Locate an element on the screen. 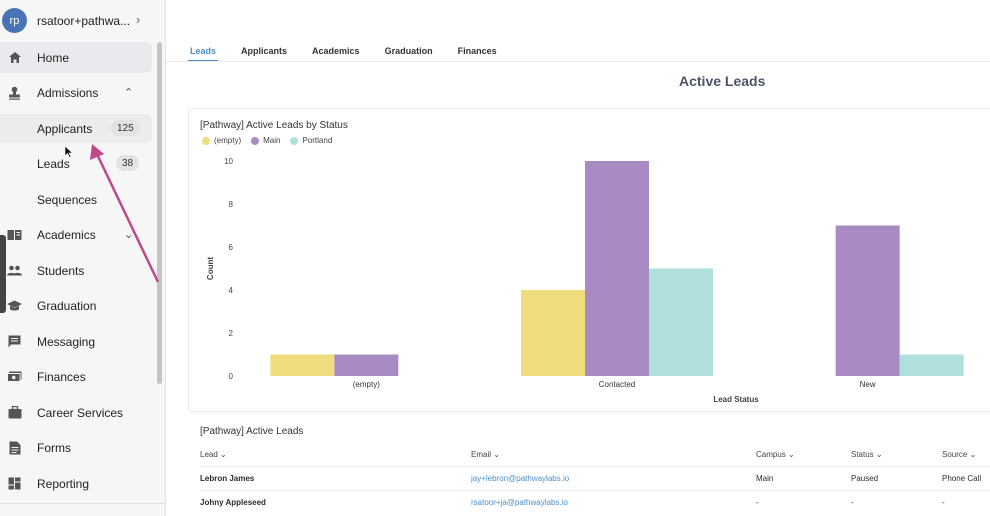 Image resolution: width=990 pixels, height=516 pixels. sidebar-item-label: Admissions is located at coordinates (68, 92).